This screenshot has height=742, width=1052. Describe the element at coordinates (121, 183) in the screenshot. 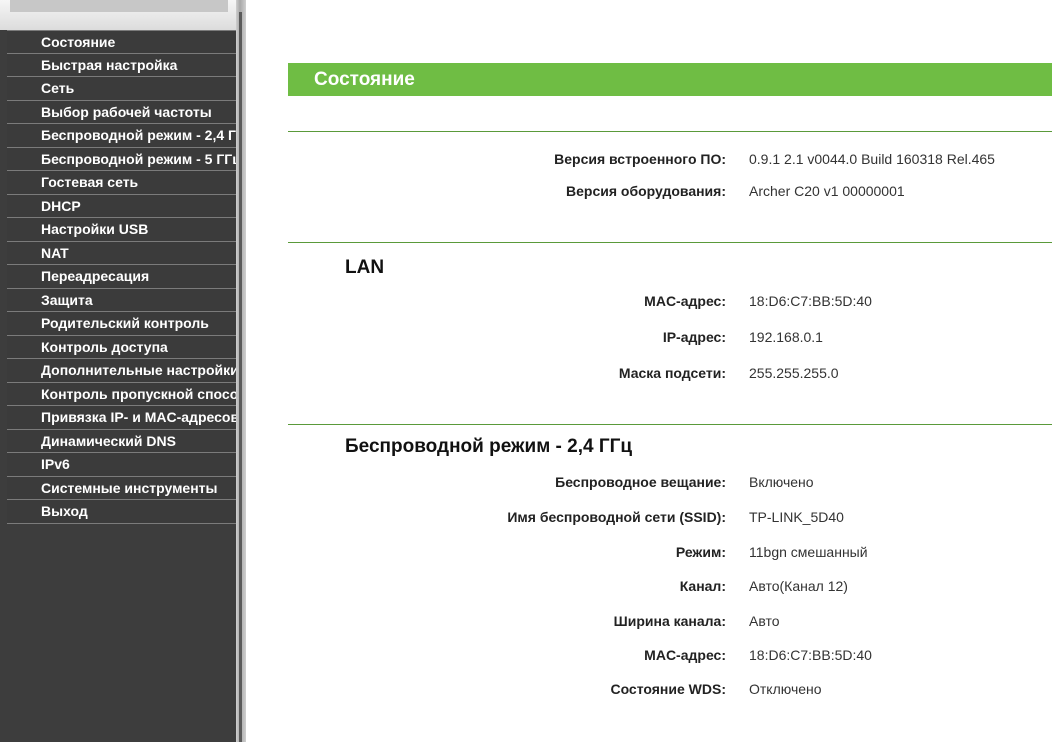

I see `menu-item-guest-network: Гостевая сеть` at that location.